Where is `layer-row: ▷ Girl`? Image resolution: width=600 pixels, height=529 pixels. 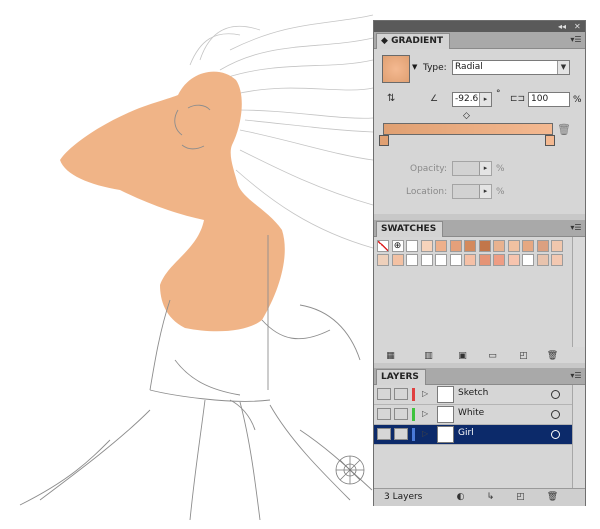
layer-row: ▷ Girl is located at coordinates (473, 435).